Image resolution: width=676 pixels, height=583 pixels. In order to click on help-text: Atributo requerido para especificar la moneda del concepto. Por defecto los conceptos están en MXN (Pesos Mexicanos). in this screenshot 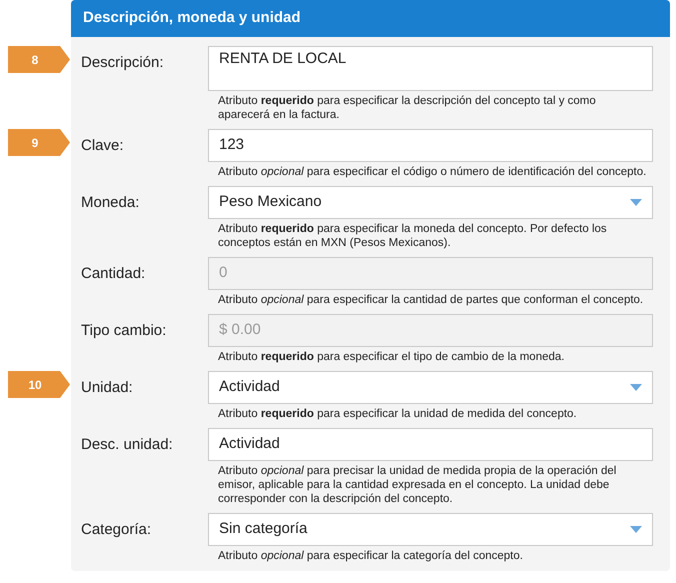, I will do `click(412, 236)`.